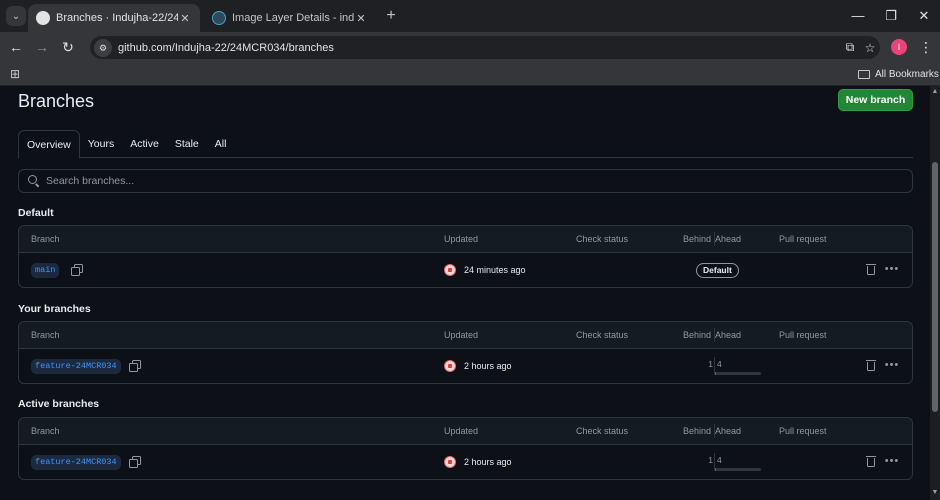  Describe the element at coordinates (16, 16) in the screenshot. I see `tab-search-icon: ⌄` at that location.